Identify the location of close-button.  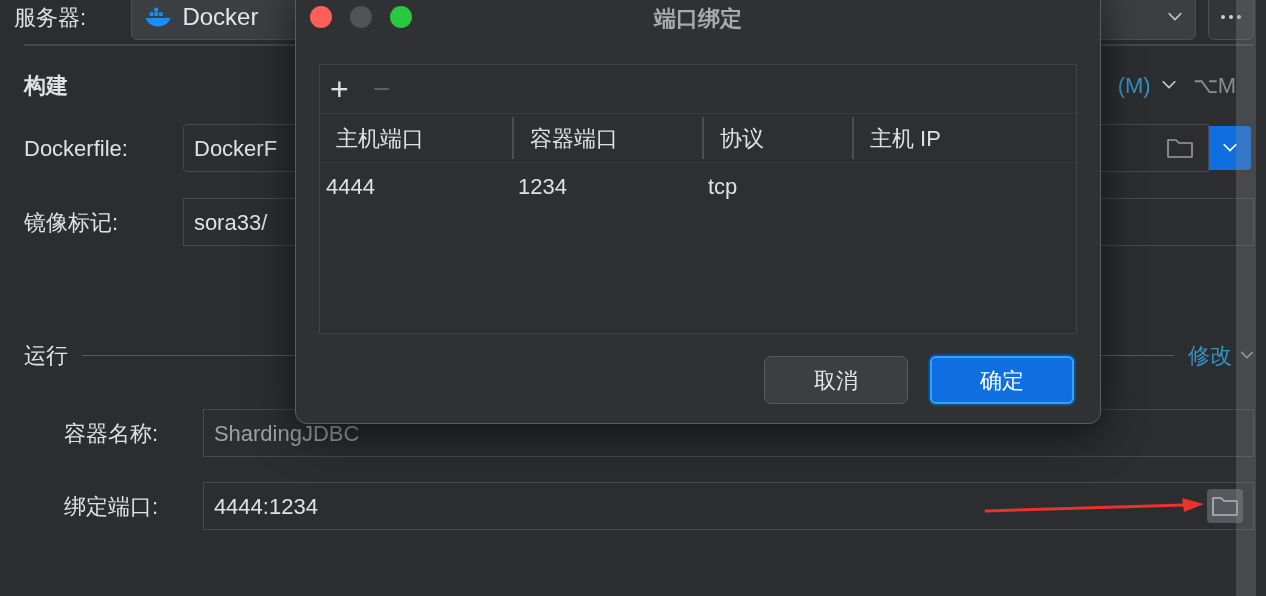
(321, 17).